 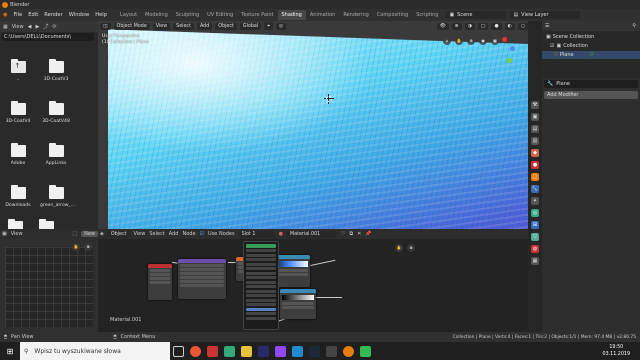 I want to click on file-explorer-icon, so click(x=246, y=351).